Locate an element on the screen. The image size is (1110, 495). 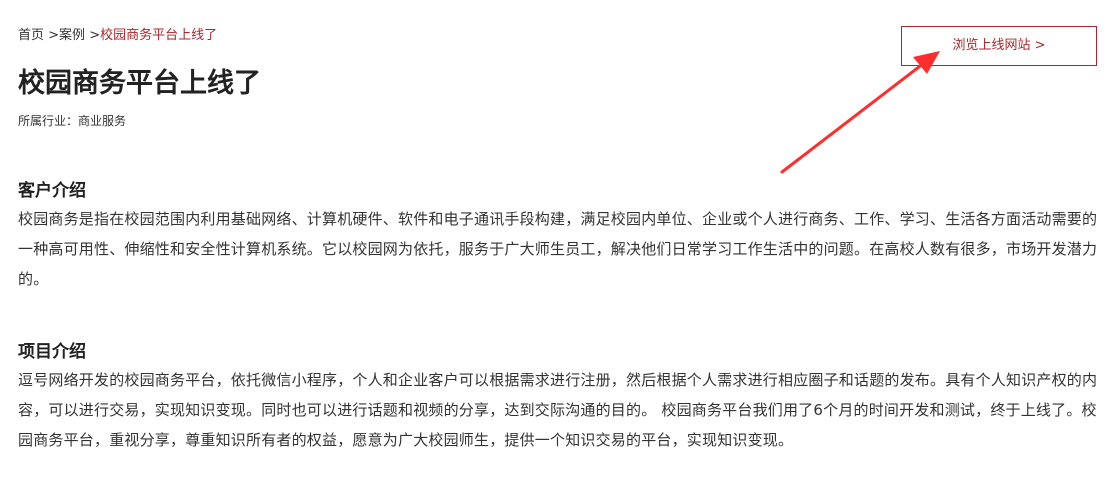
industry-label: 所属行业：商业服务 is located at coordinates (72, 121).